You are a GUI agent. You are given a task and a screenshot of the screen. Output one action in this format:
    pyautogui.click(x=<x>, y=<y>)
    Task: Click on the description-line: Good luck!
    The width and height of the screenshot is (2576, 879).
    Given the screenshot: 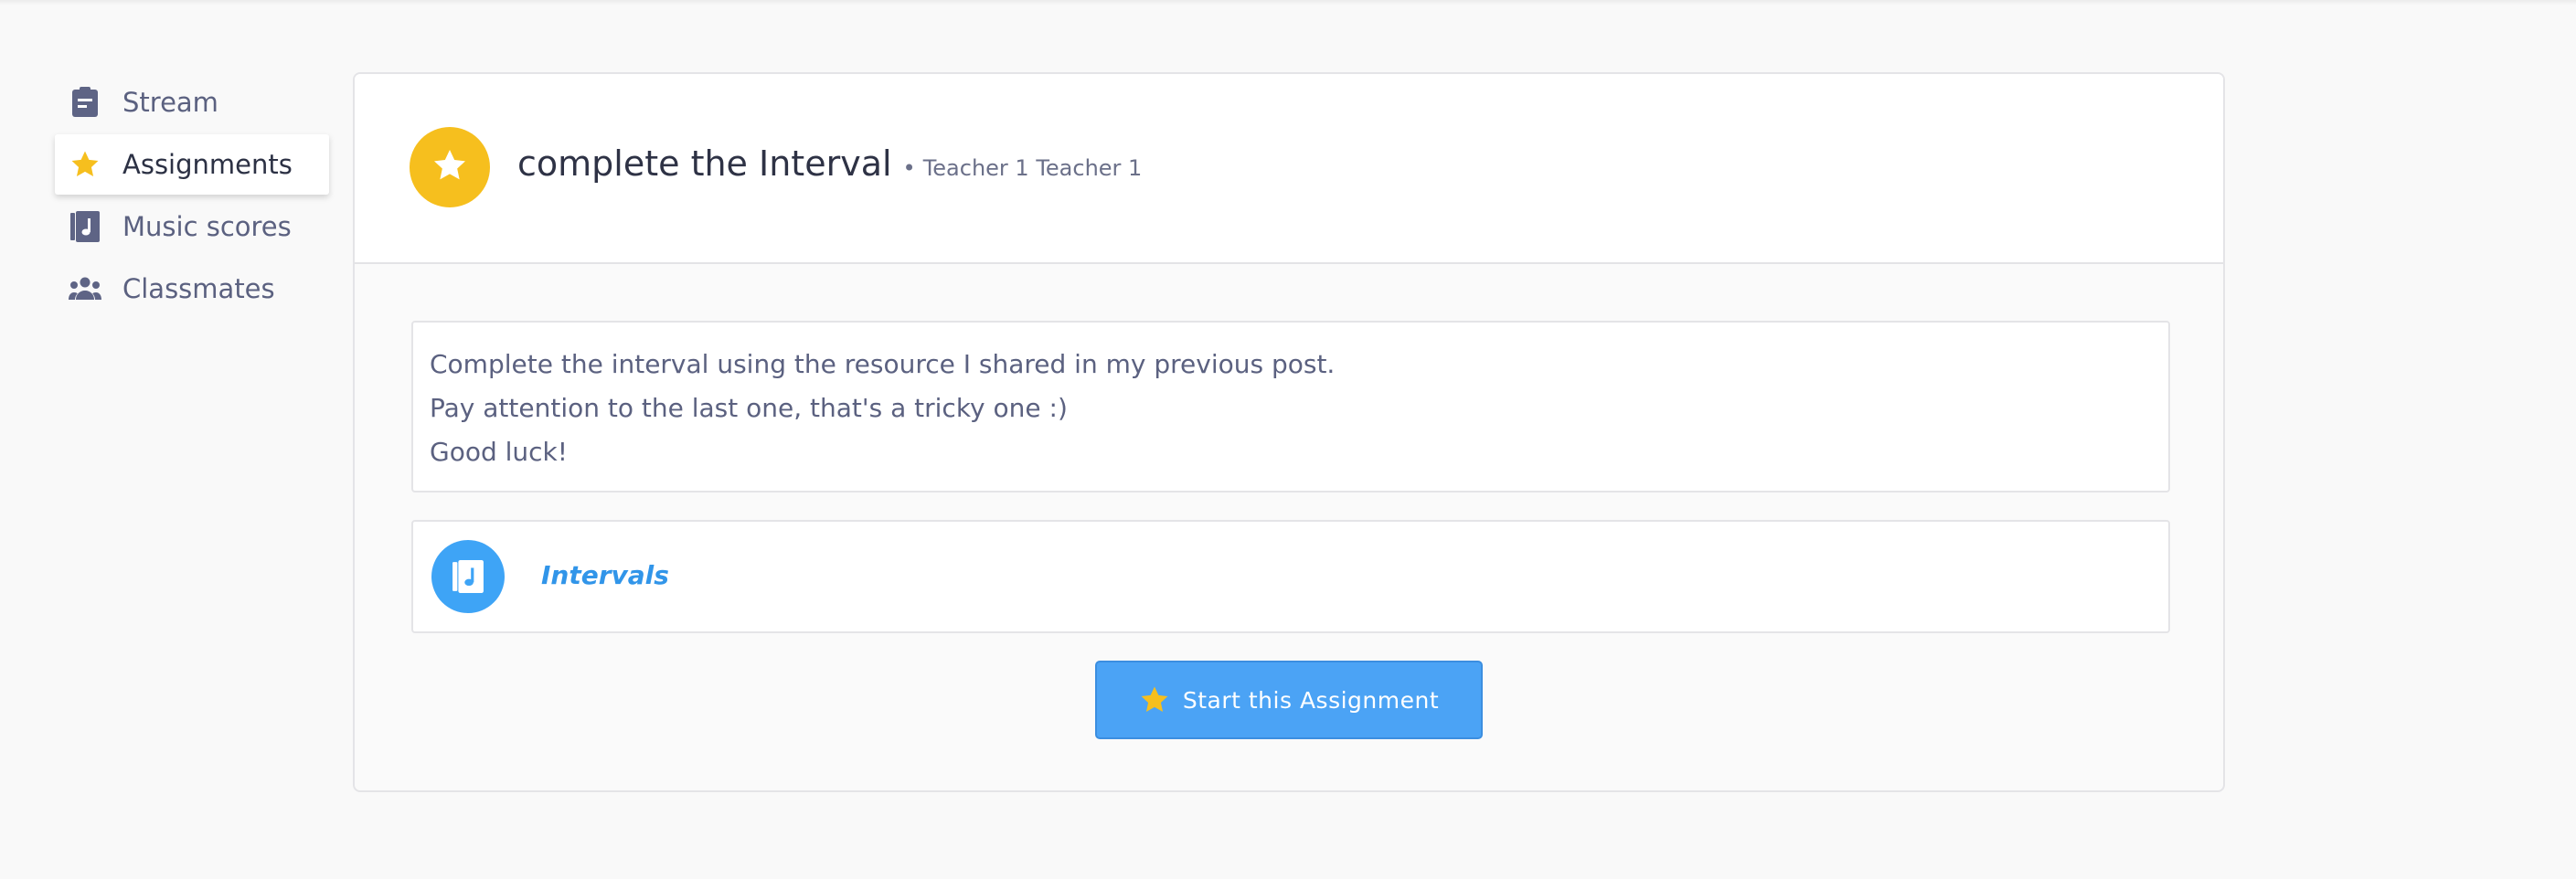 What is the action you would take?
    pyautogui.click(x=499, y=452)
    